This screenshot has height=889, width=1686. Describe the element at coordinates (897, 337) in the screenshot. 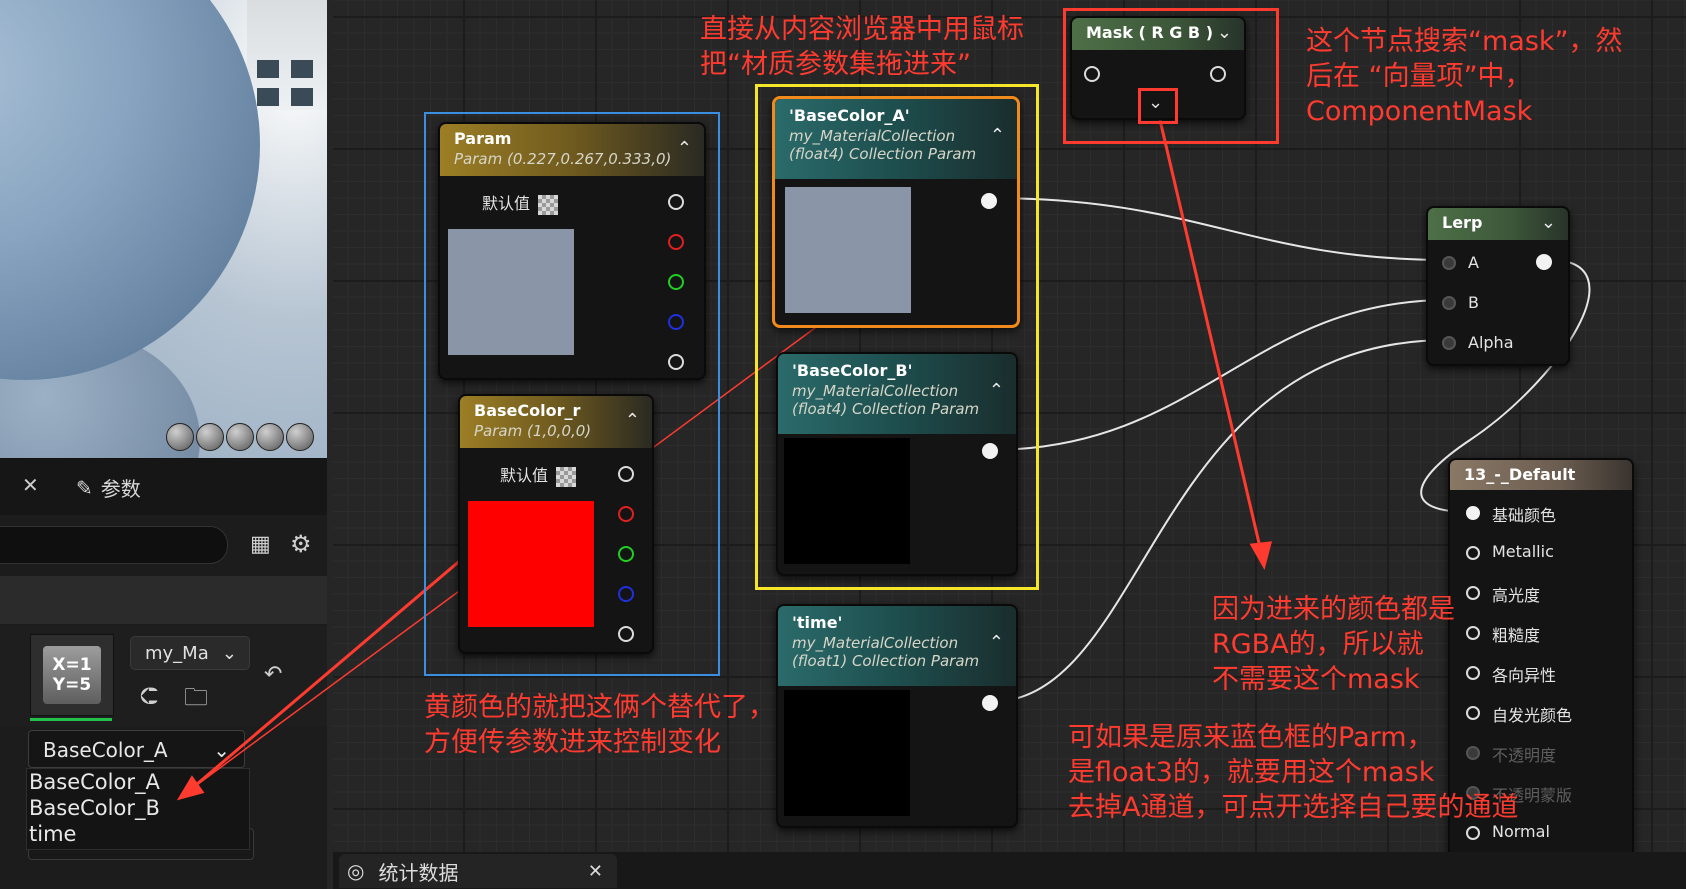

I see `yellow-highlight-frame` at that location.